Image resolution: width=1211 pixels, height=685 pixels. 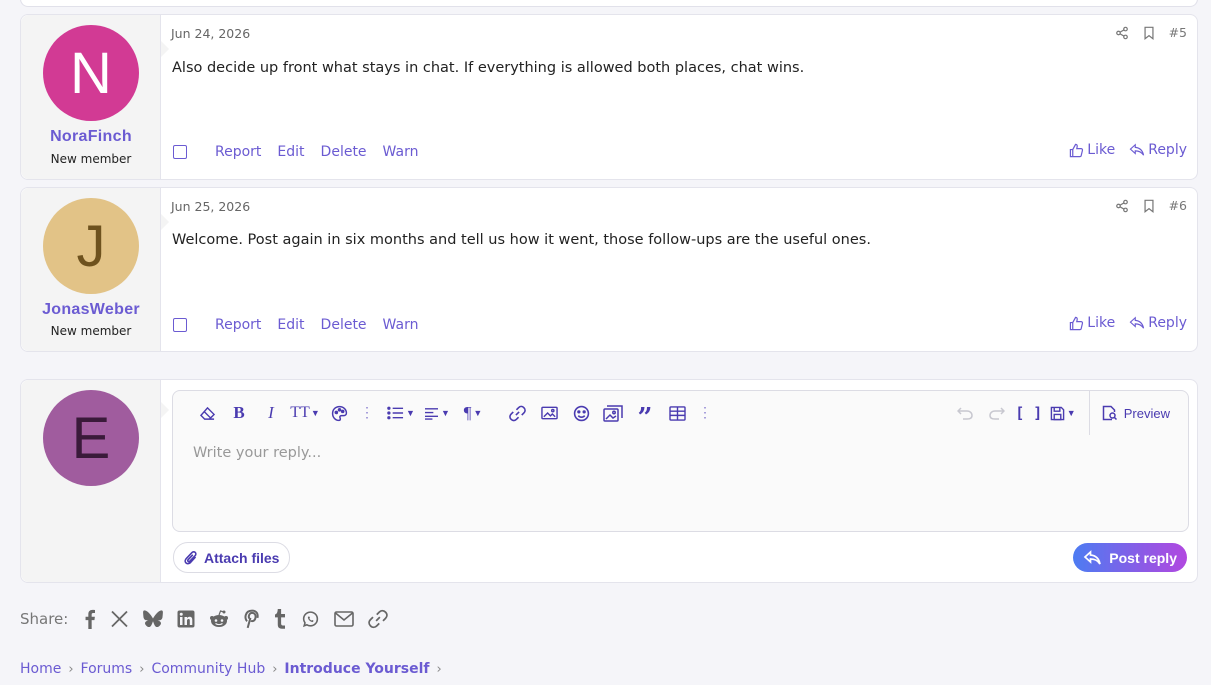 What do you see at coordinates (40, 669) in the screenshot?
I see `breadcrumb-home: Home` at bounding box center [40, 669].